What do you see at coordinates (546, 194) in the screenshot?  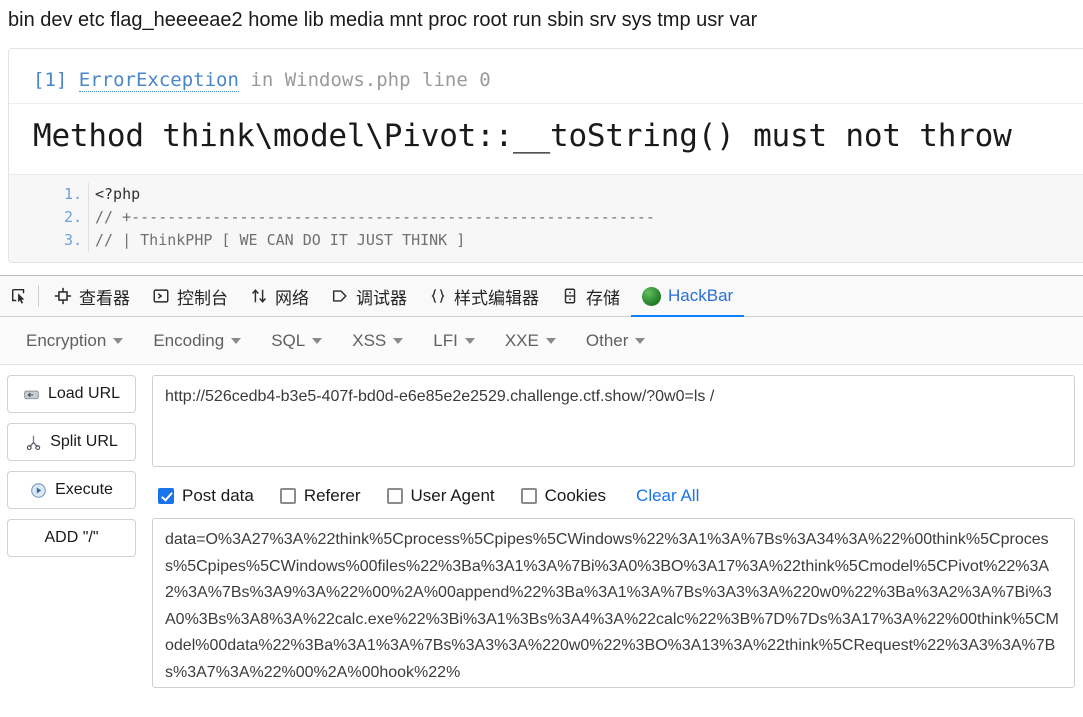 I see `code-line: 1. <?php` at bounding box center [546, 194].